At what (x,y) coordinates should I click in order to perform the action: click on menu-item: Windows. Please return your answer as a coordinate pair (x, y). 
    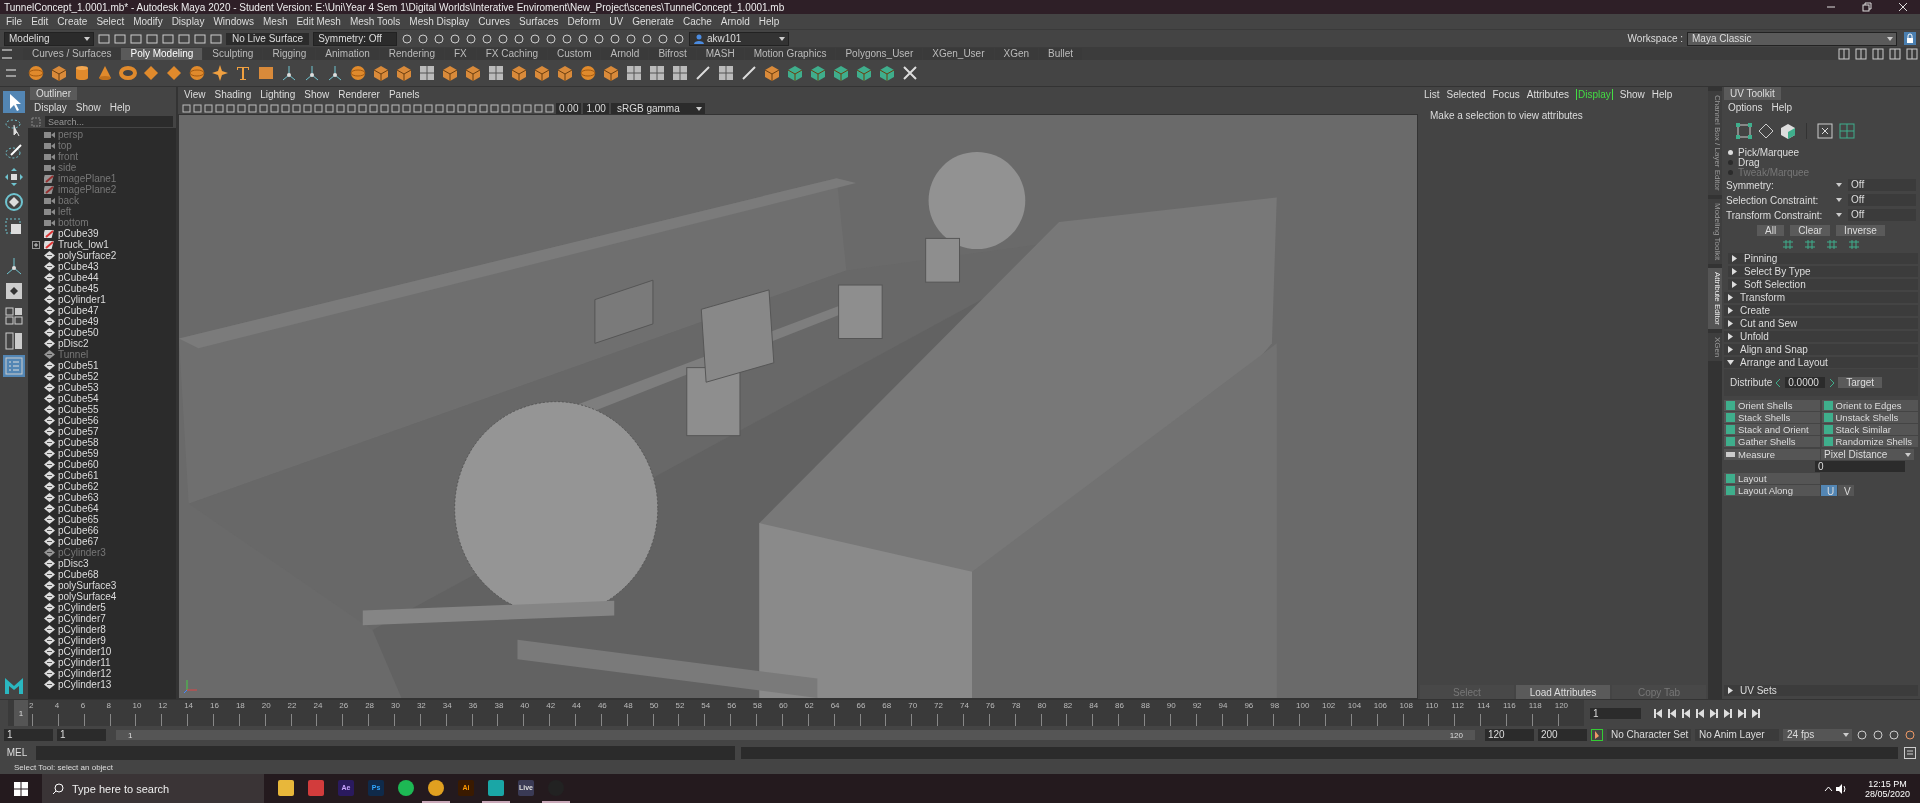
    Looking at the image, I should click on (233, 21).